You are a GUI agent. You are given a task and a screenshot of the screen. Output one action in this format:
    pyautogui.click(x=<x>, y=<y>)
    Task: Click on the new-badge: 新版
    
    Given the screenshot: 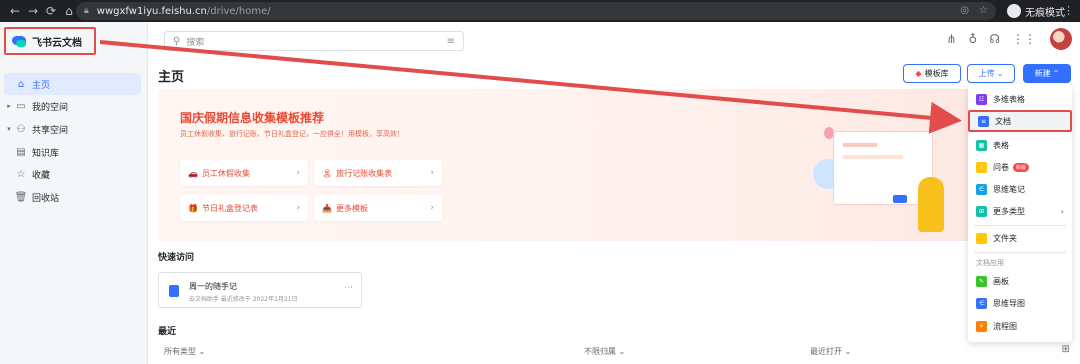 What is the action you would take?
    pyautogui.click(x=1021, y=167)
    